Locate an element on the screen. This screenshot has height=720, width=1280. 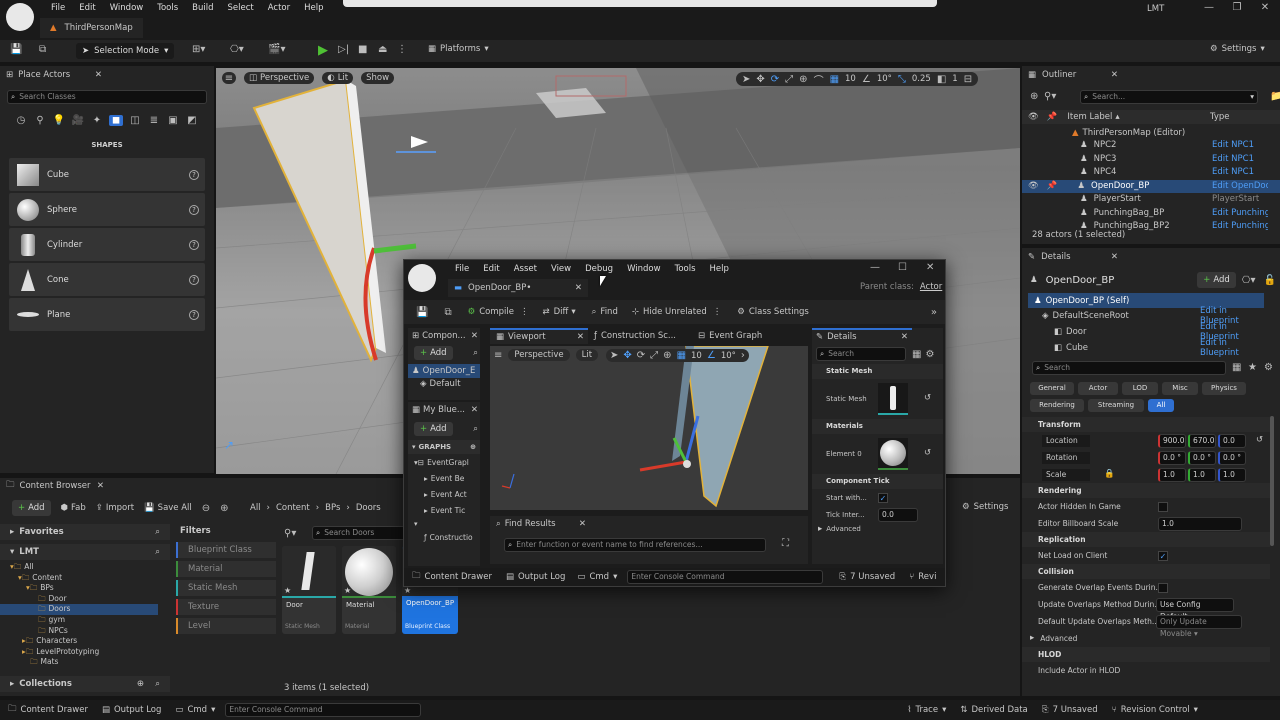
details-tab: ✎ Details ✕ is located at coordinates (1072, 257).